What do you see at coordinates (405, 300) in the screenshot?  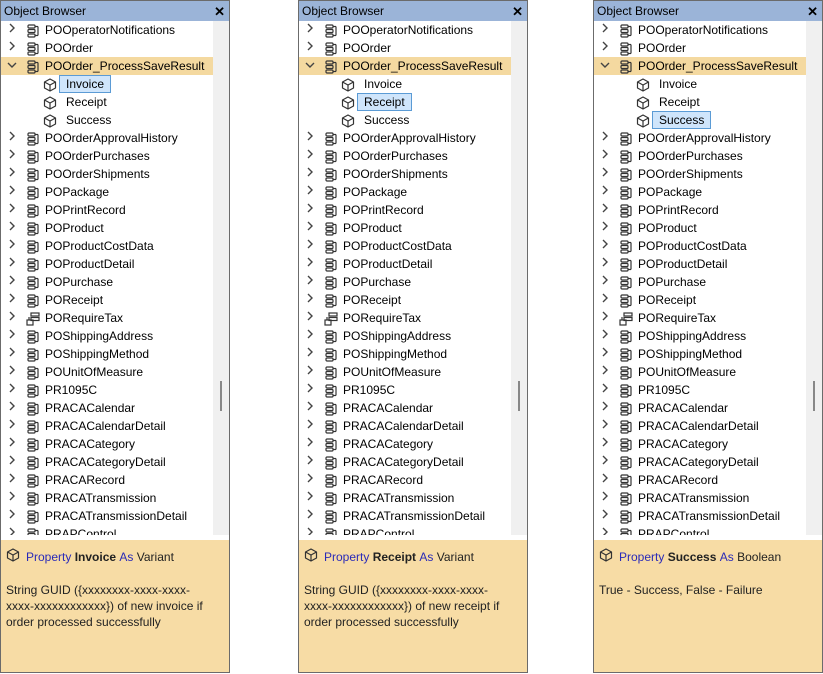 I see `tree-node: POReceipt` at bounding box center [405, 300].